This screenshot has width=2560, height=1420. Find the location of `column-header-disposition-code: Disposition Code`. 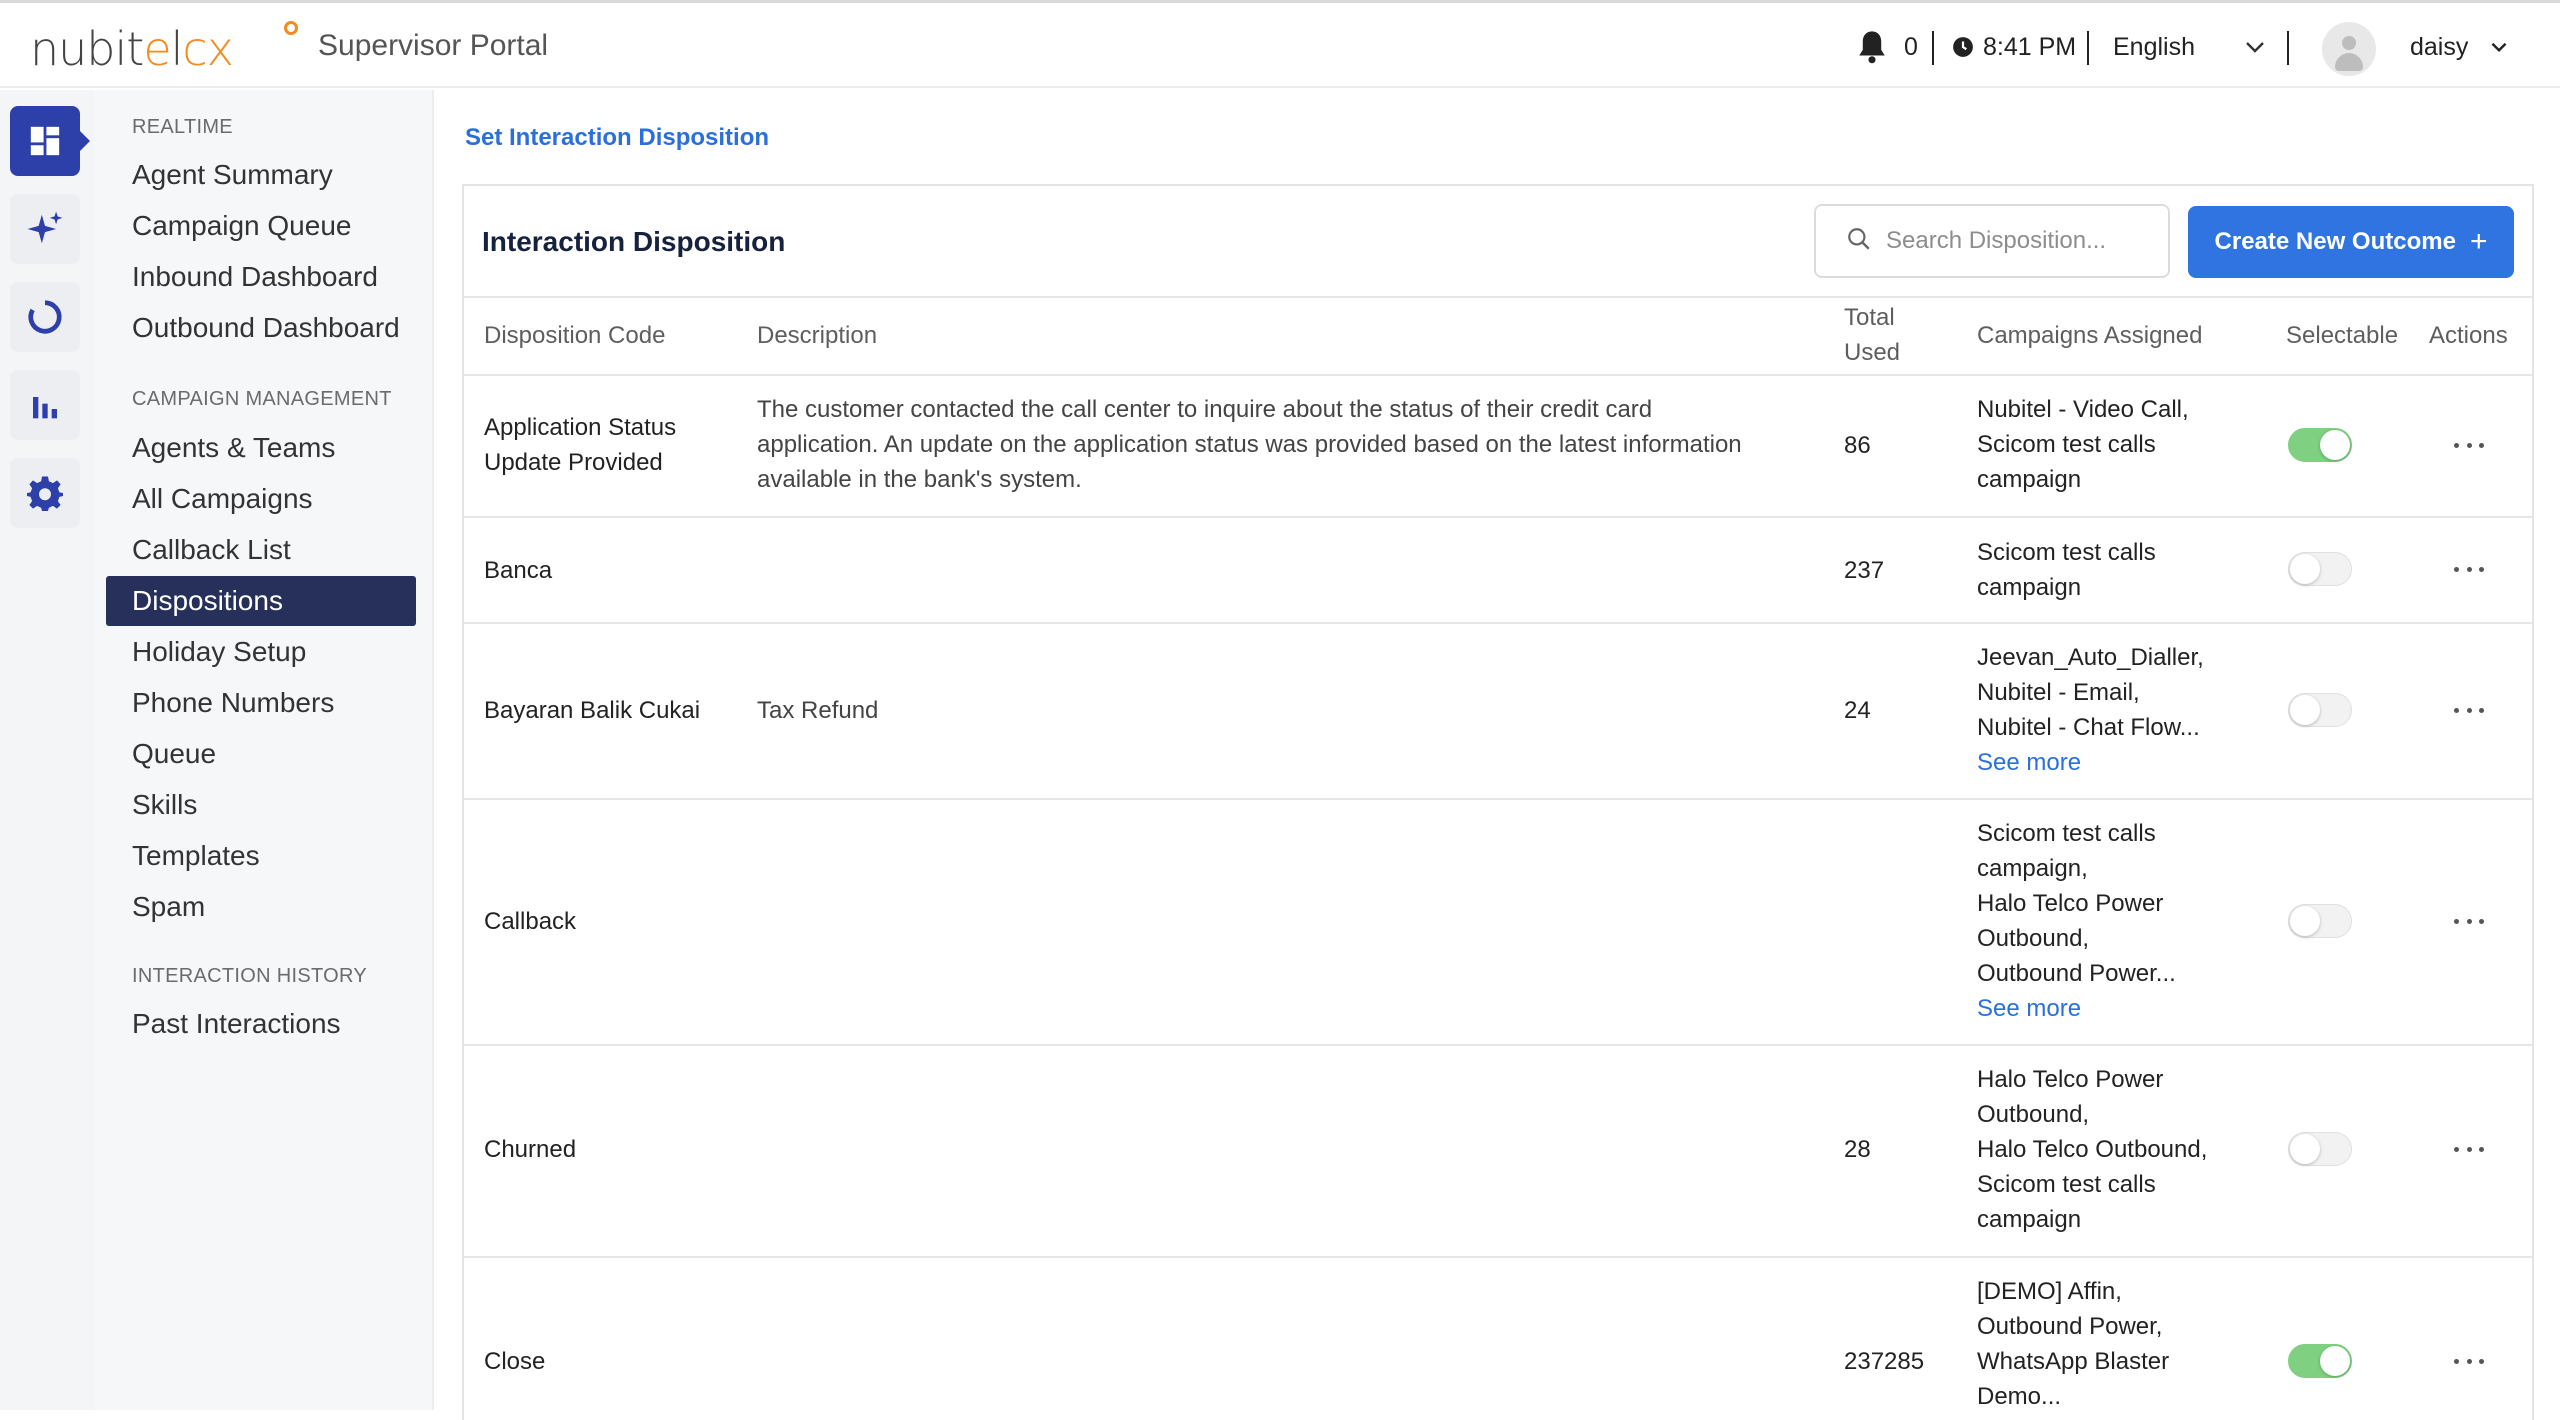

column-header-disposition-code: Disposition Code is located at coordinates (574, 335).